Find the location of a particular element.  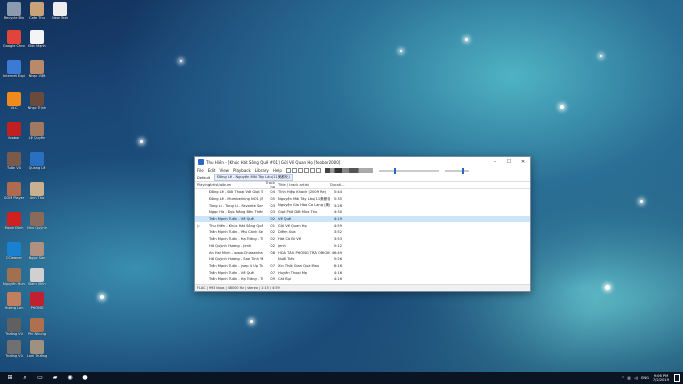

col-artist: Artist/album is located at coordinates (236, 185).